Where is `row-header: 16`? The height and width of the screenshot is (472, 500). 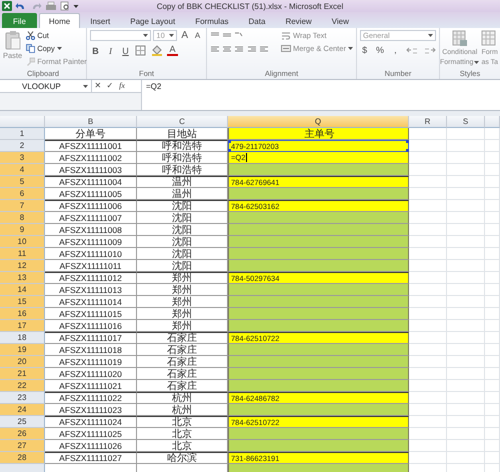 row-header: 16 is located at coordinates (22, 314).